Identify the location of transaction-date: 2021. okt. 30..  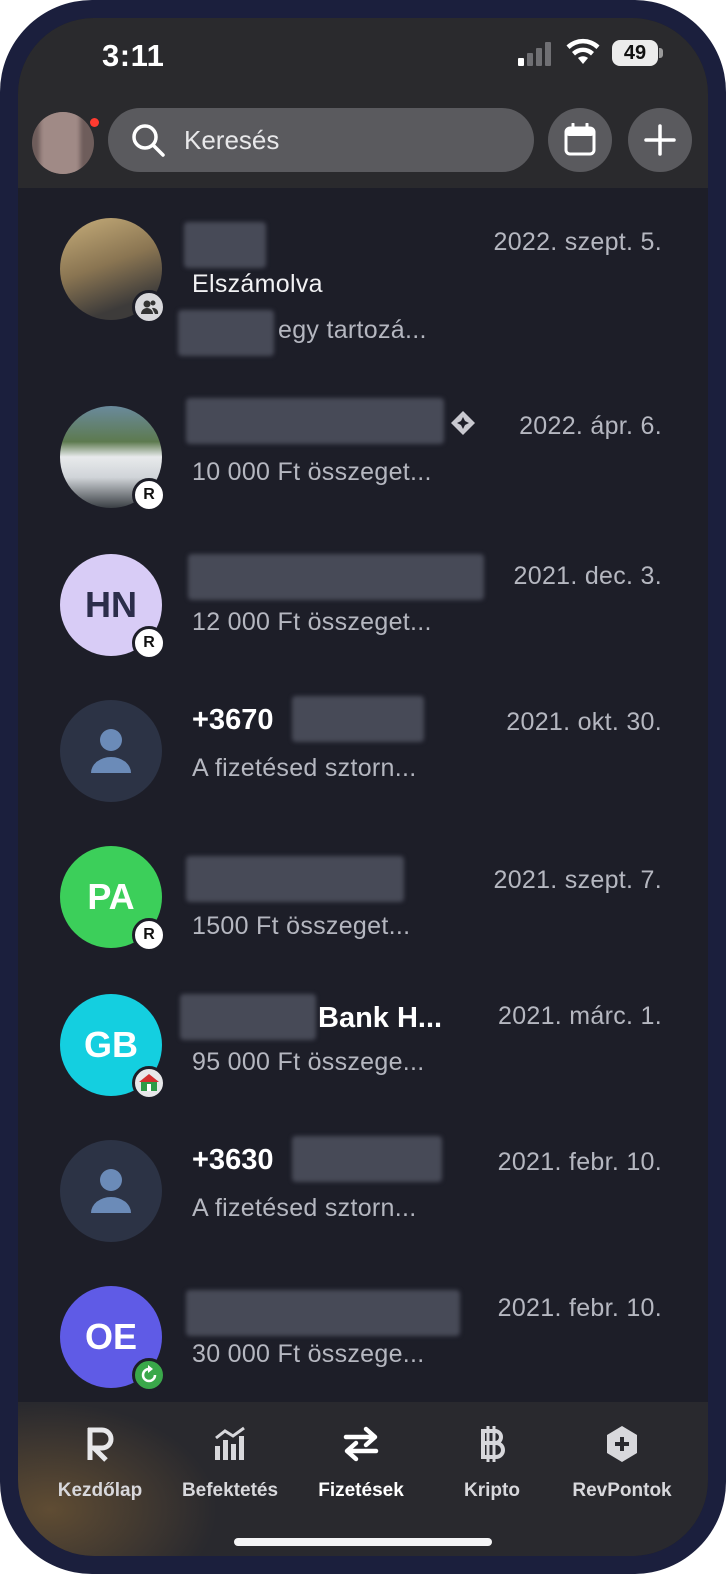
(584, 722).